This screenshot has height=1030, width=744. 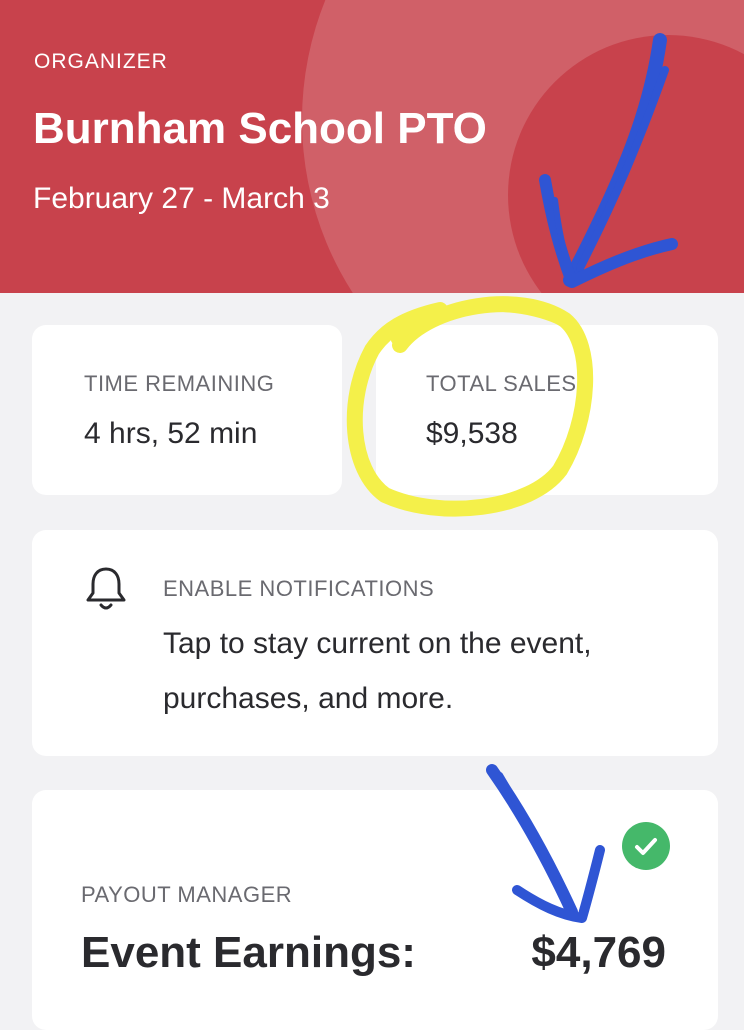 I want to click on total-sales-label: TOTAL SALES, so click(x=501, y=383).